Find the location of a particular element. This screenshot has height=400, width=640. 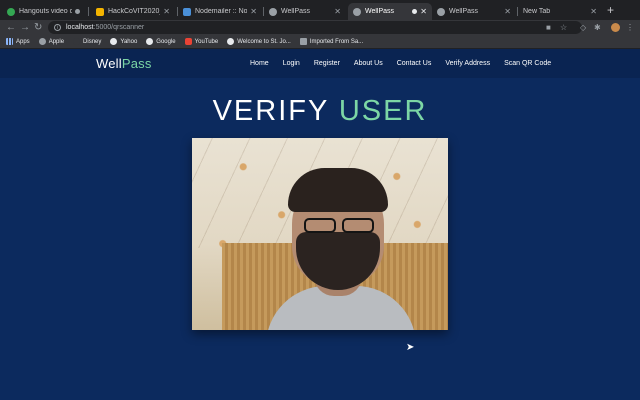

tab-label: Hangouts video c is located at coordinates (46, 11).